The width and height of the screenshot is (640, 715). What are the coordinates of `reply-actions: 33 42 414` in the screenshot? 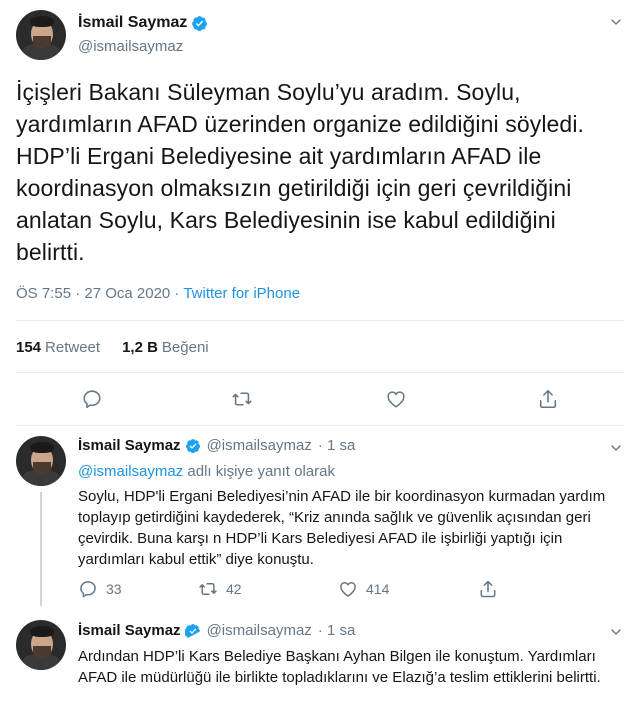 It's located at (348, 589).